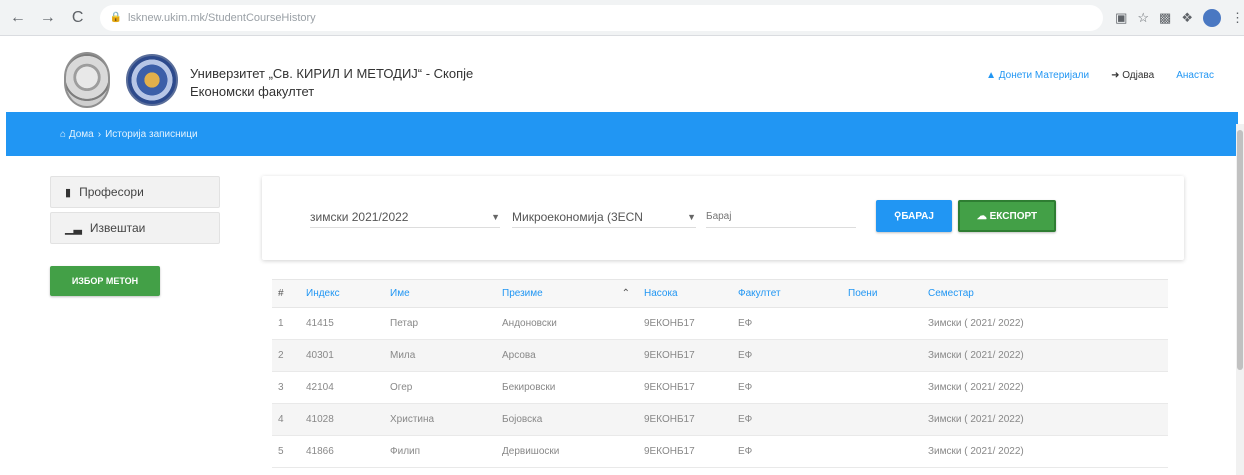 This screenshot has height=475, width=1244. What do you see at coordinates (286, 419) in the screenshot?
I see `table-cell: 4` at bounding box center [286, 419].